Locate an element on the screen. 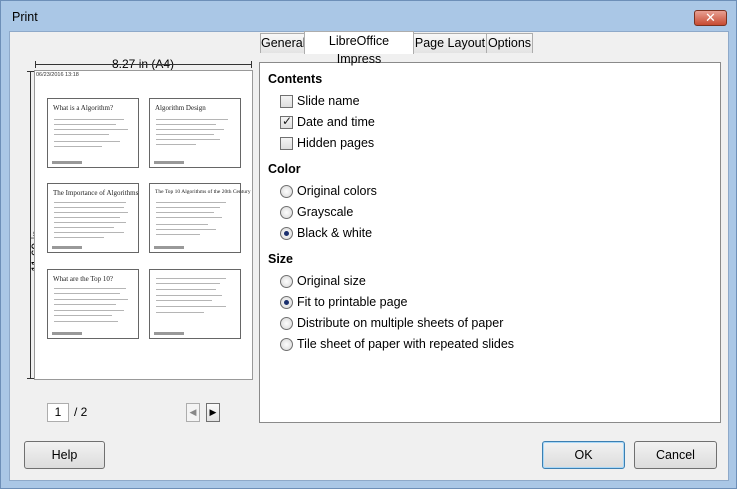  slide-thumbnail: Algorithm Design is located at coordinates (195, 133).